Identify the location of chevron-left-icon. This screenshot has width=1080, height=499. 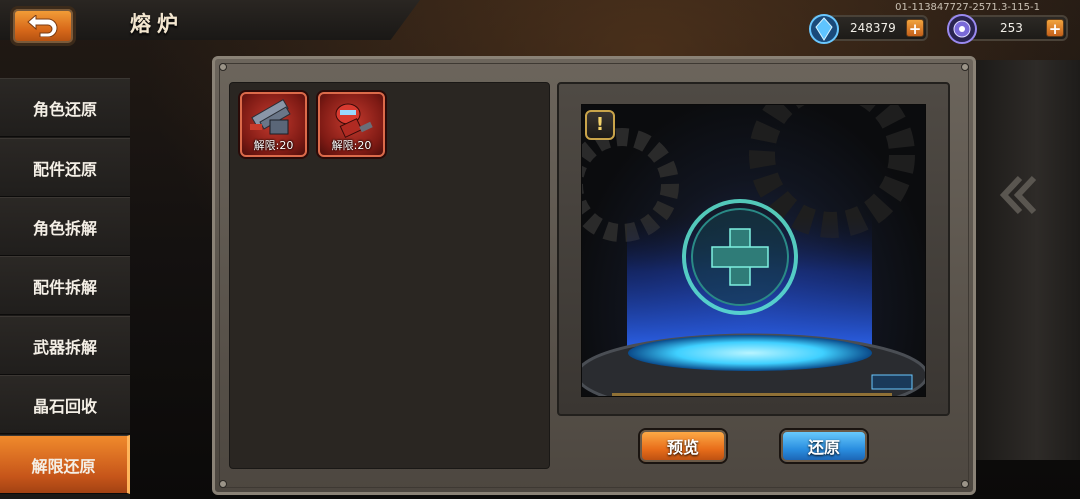
(1018, 195).